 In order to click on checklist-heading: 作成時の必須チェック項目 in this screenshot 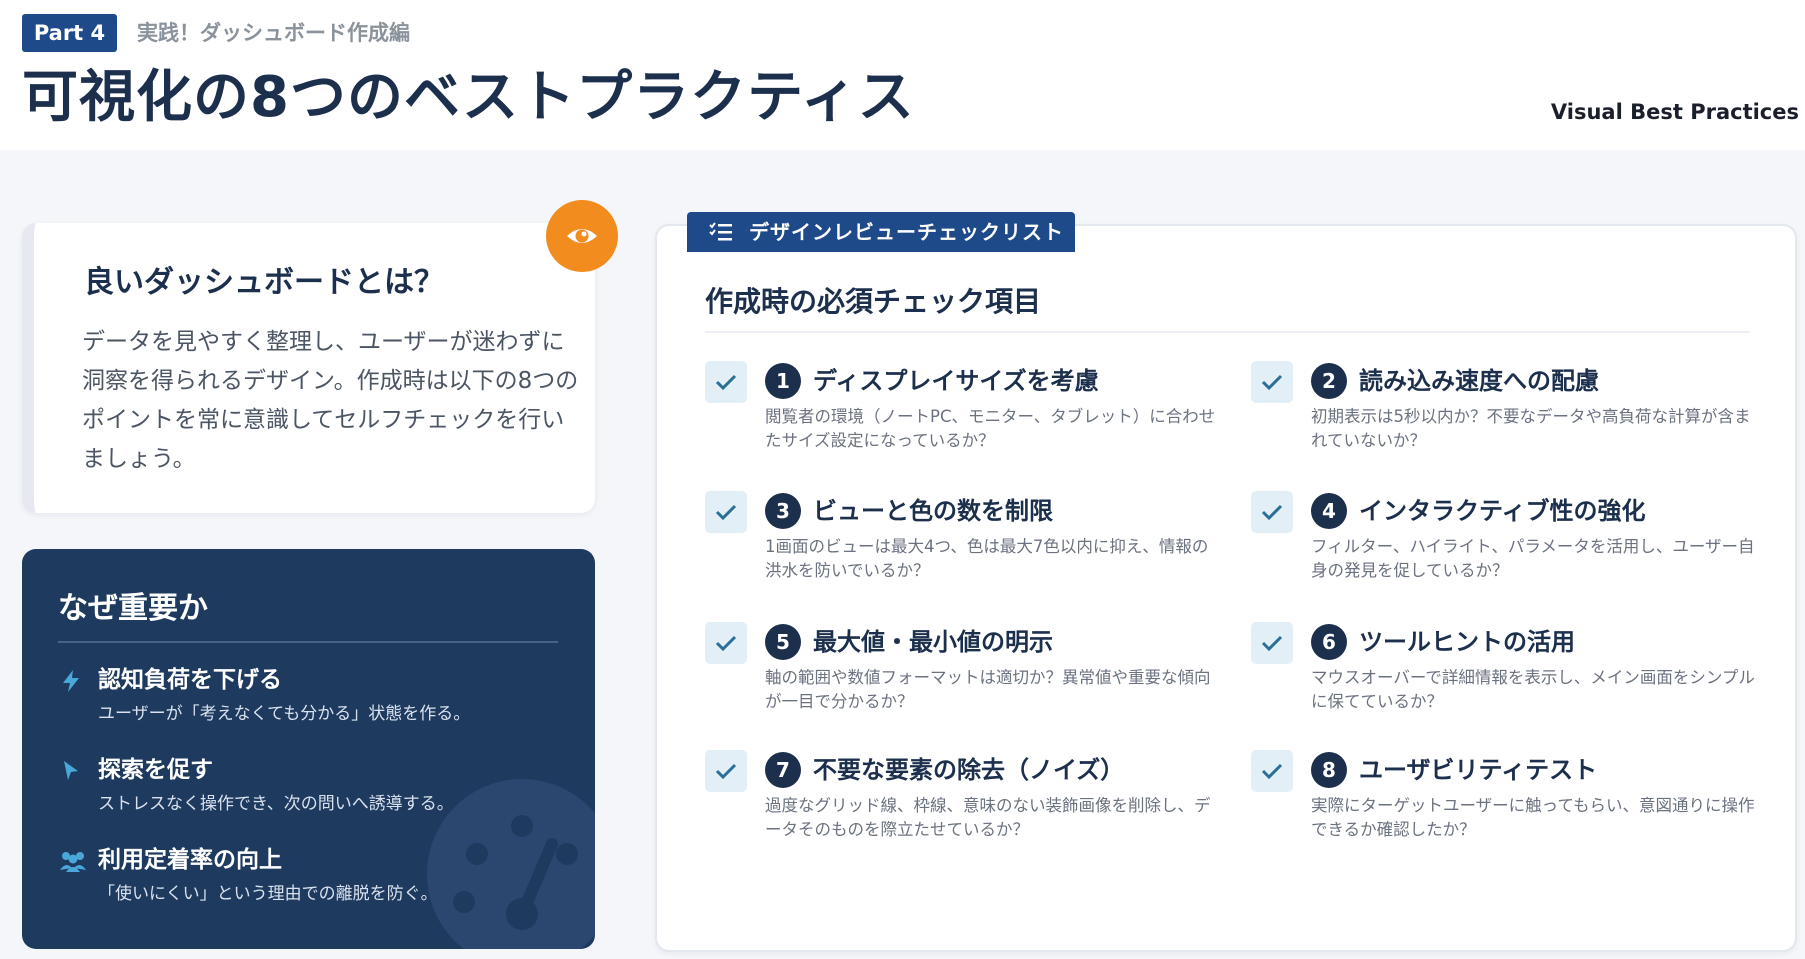, I will do `click(873, 301)`.